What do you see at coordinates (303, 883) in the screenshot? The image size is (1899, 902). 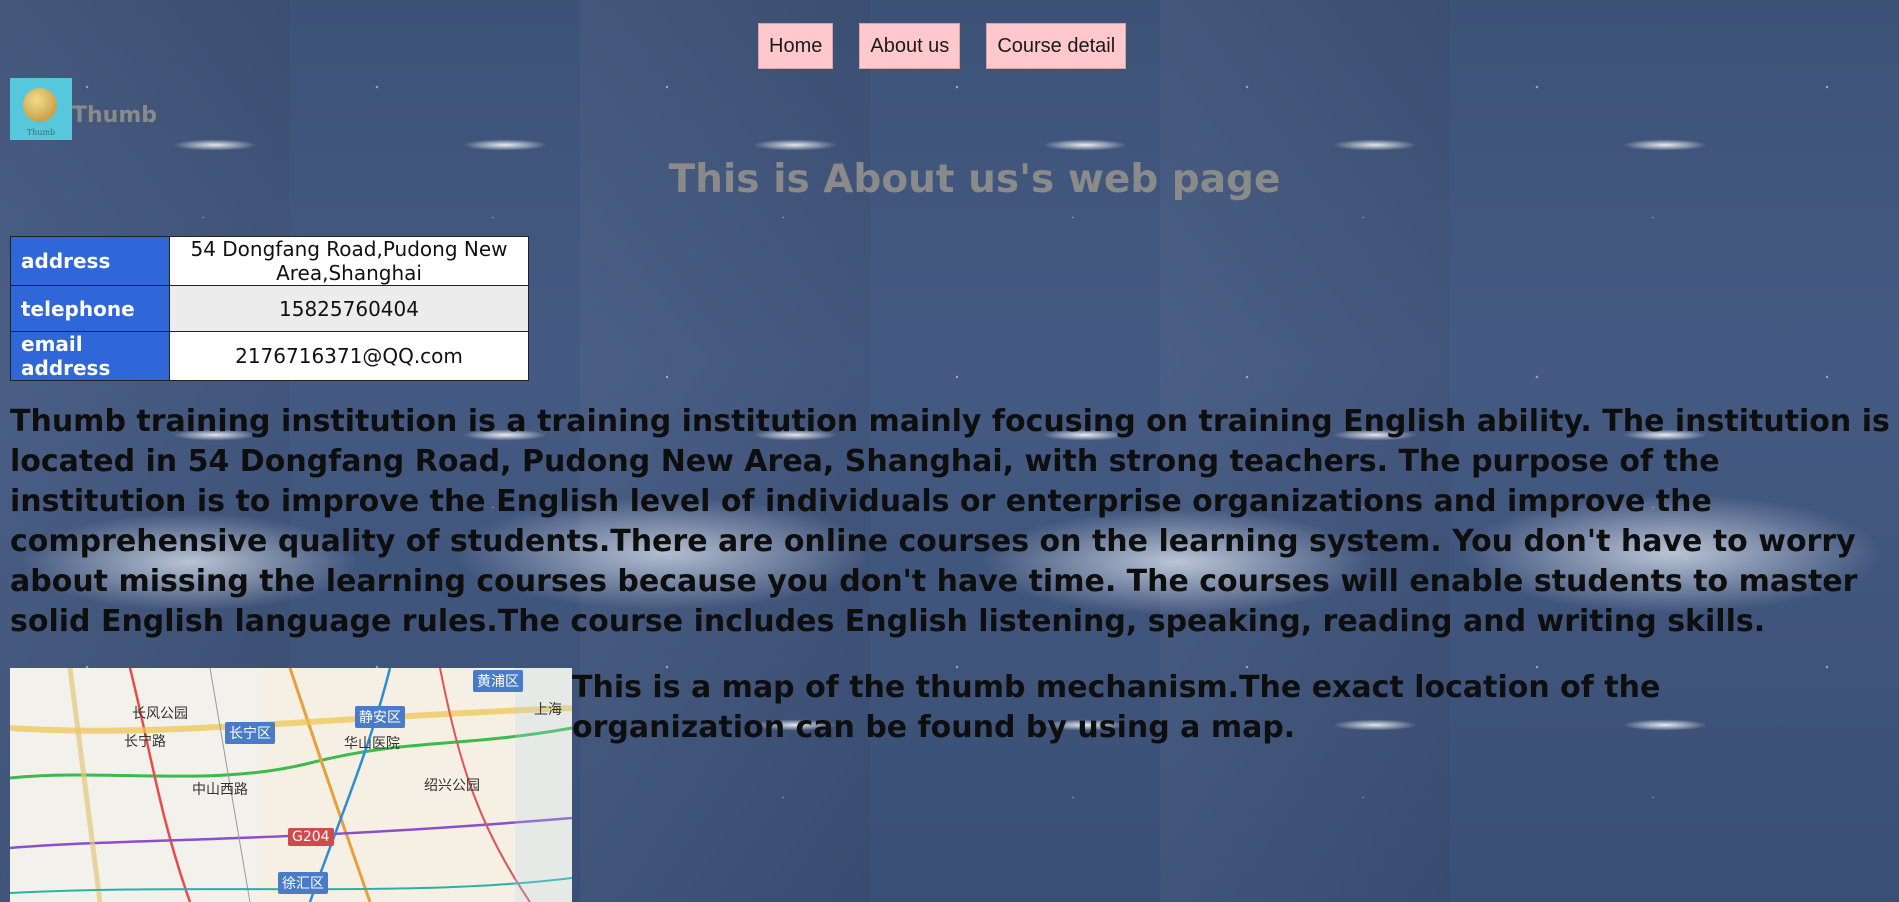 I see `map-label-xuhui: 徐汇区` at bounding box center [303, 883].